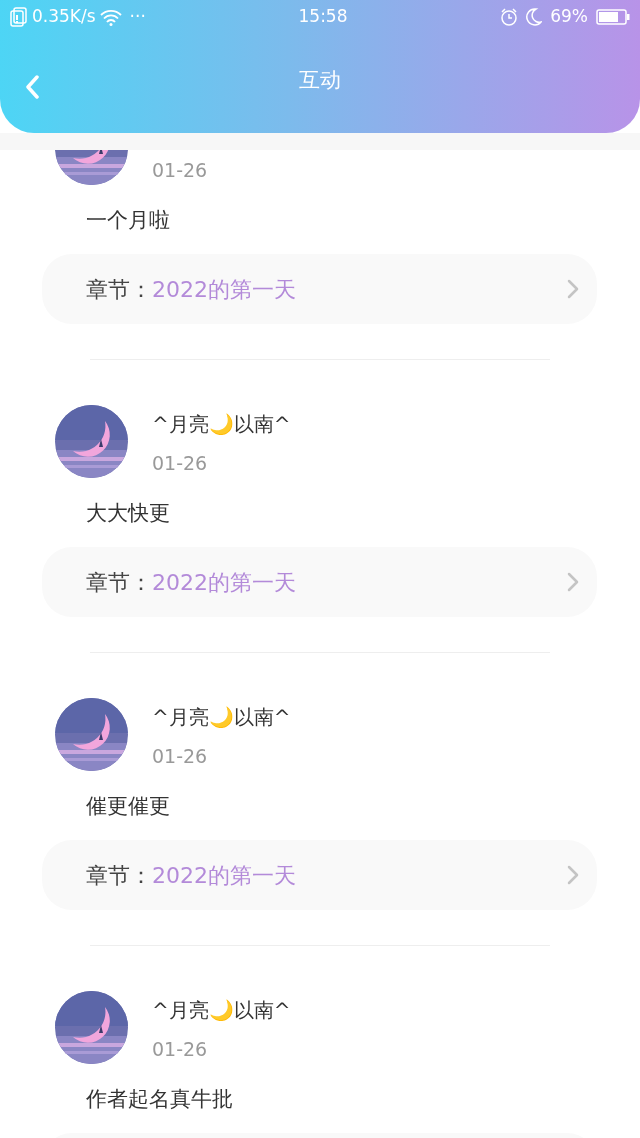 The height and width of the screenshot is (1138, 640). What do you see at coordinates (509, 17) in the screenshot?
I see `alarm-icon` at bounding box center [509, 17].